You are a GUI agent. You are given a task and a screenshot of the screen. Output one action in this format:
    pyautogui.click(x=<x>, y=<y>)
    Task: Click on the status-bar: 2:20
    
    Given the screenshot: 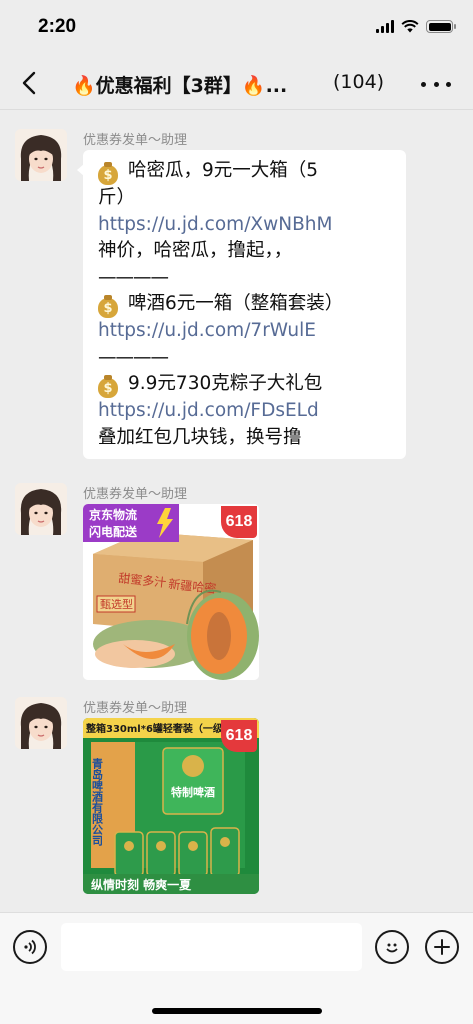 What is the action you would take?
    pyautogui.click(x=236, y=29)
    